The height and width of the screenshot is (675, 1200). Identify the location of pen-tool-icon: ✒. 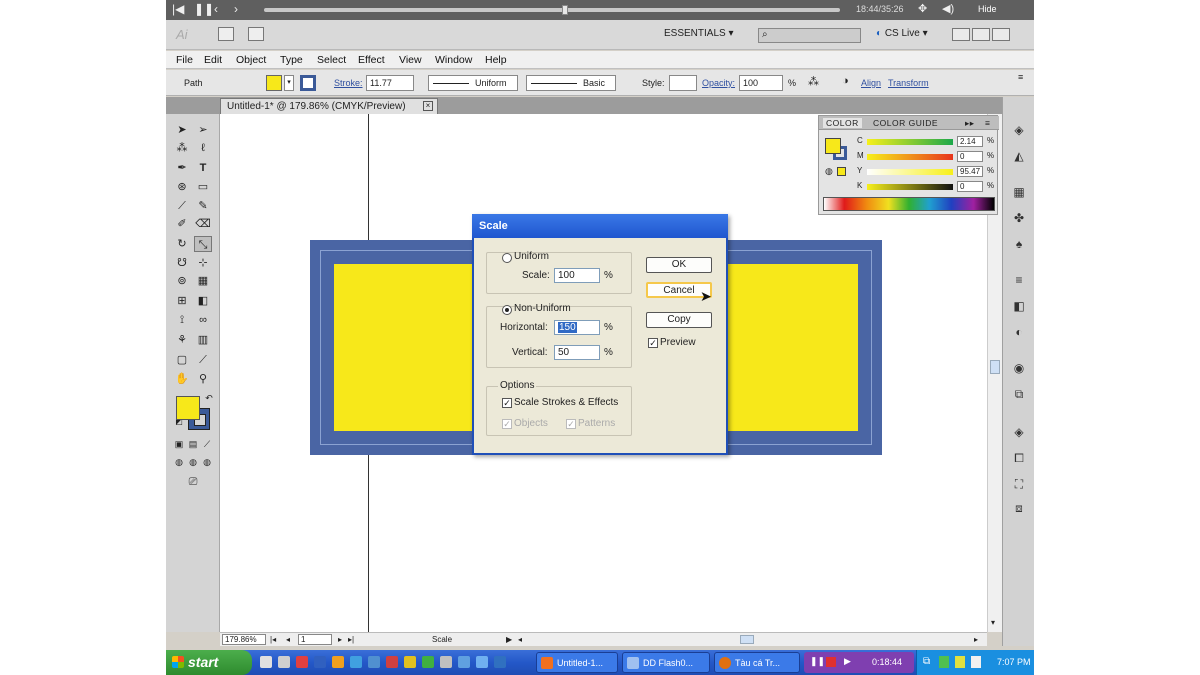
(182, 168).